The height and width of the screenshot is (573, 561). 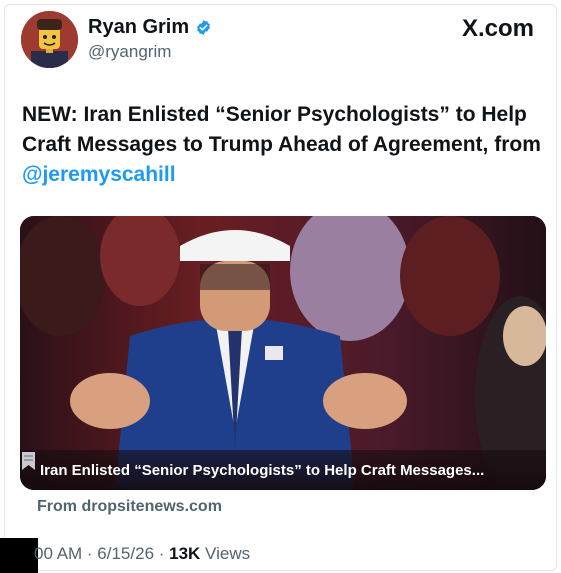 What do you see at coordinates (101, 553) in the screenshot?
I see `timestamp: 00 AM · 6/15/26 ·` at bounding box center [101, 553].